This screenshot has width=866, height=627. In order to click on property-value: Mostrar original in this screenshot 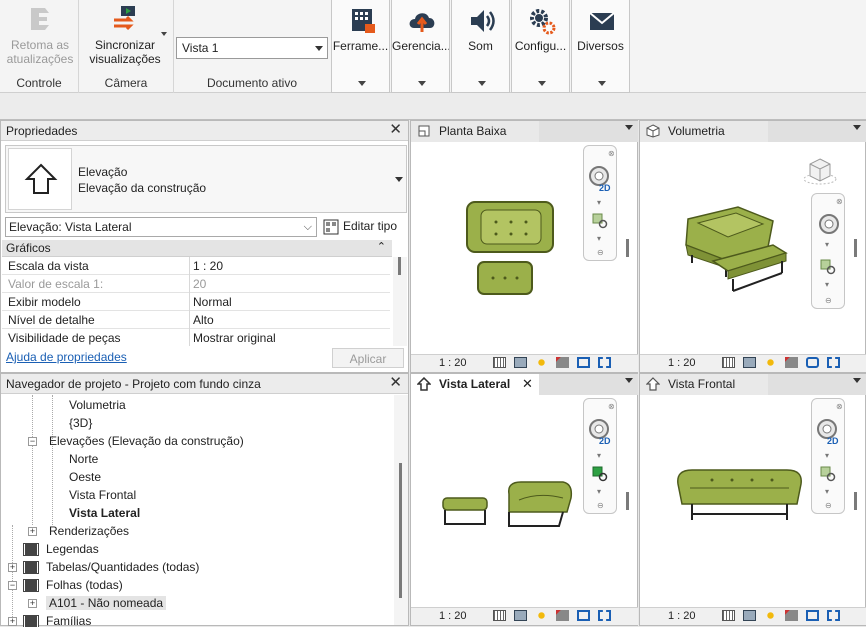, I will do `click(234, 338)`.